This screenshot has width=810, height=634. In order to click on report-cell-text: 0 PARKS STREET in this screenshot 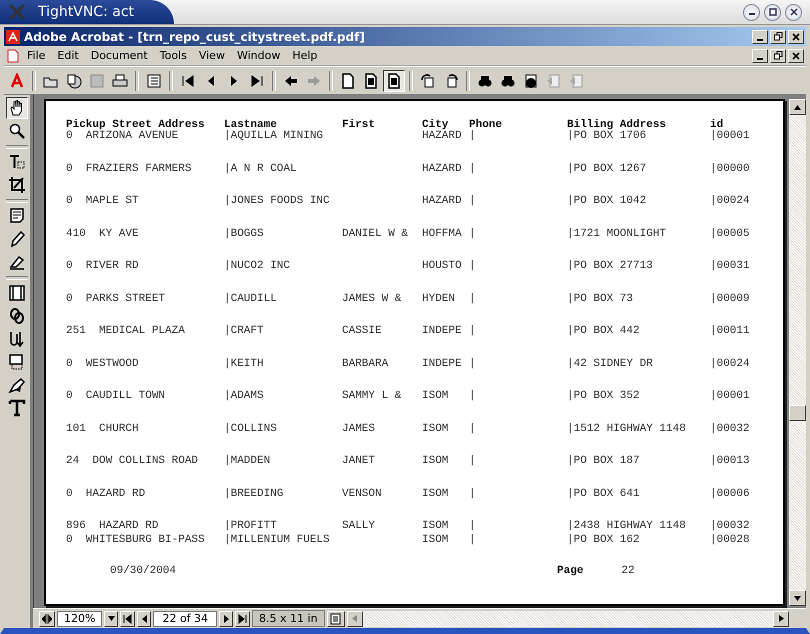, I will do `click(116, 298)`.